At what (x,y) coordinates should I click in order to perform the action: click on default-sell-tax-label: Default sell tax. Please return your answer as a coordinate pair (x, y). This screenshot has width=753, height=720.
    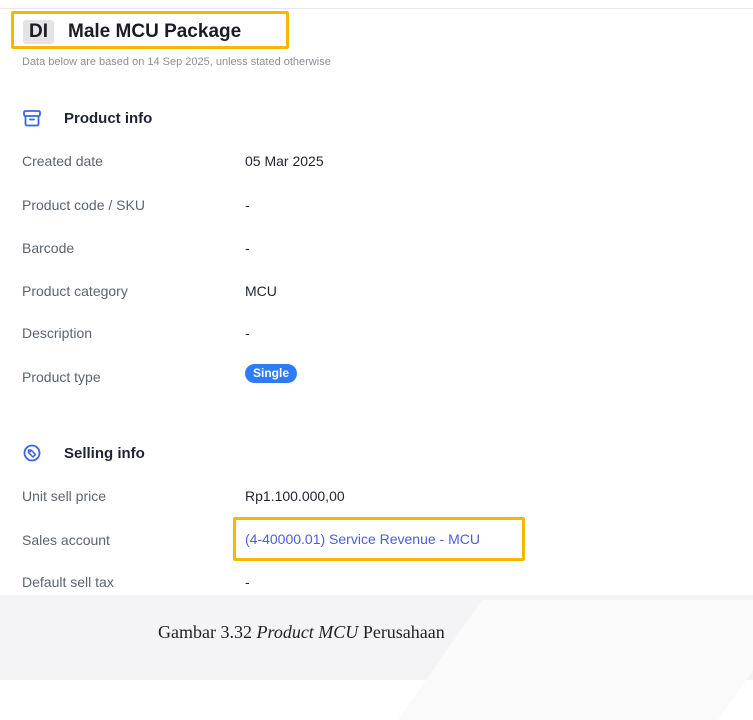
    Looking at the image, I should click on (68, 582).